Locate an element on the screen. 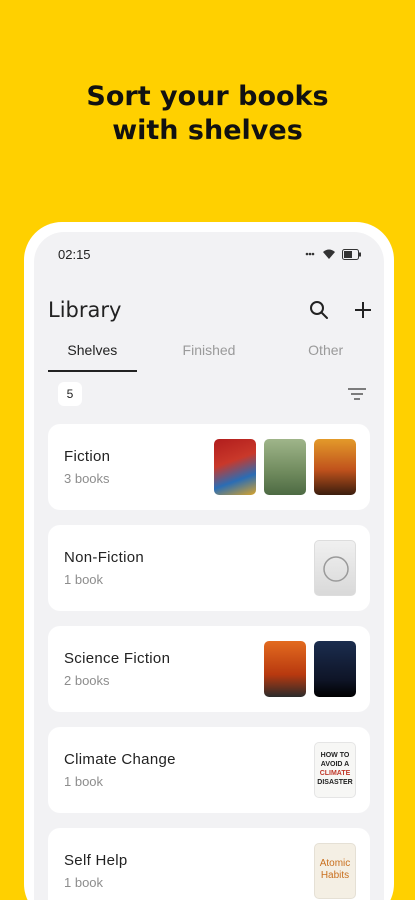 The width and height of the screenshot is (415, 900). shelf-name: Climate Change is located at coordinates (120, 759).